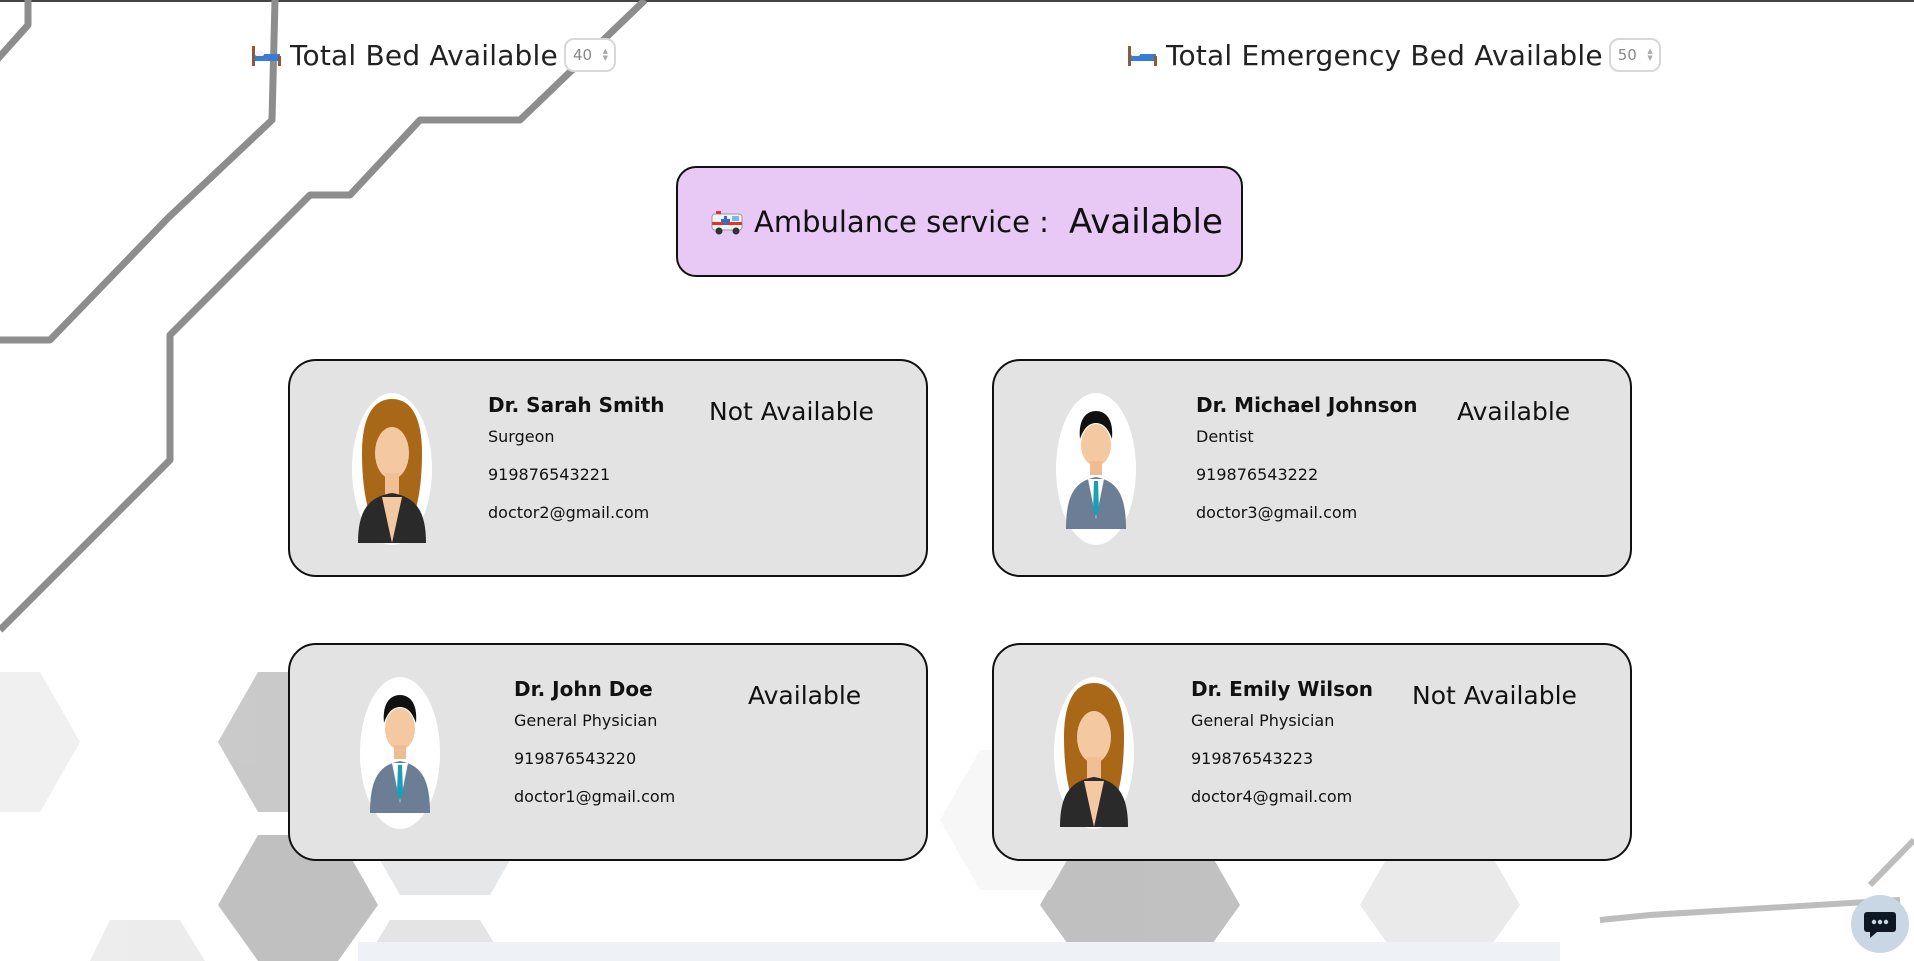 Image resolution: width=1914 pixels, height=961 pixels. What do you see at coordinates (1225, 436) in the screenshot?
I see `doctor-specialty: Dentist` at bounding box center [1225, 436].